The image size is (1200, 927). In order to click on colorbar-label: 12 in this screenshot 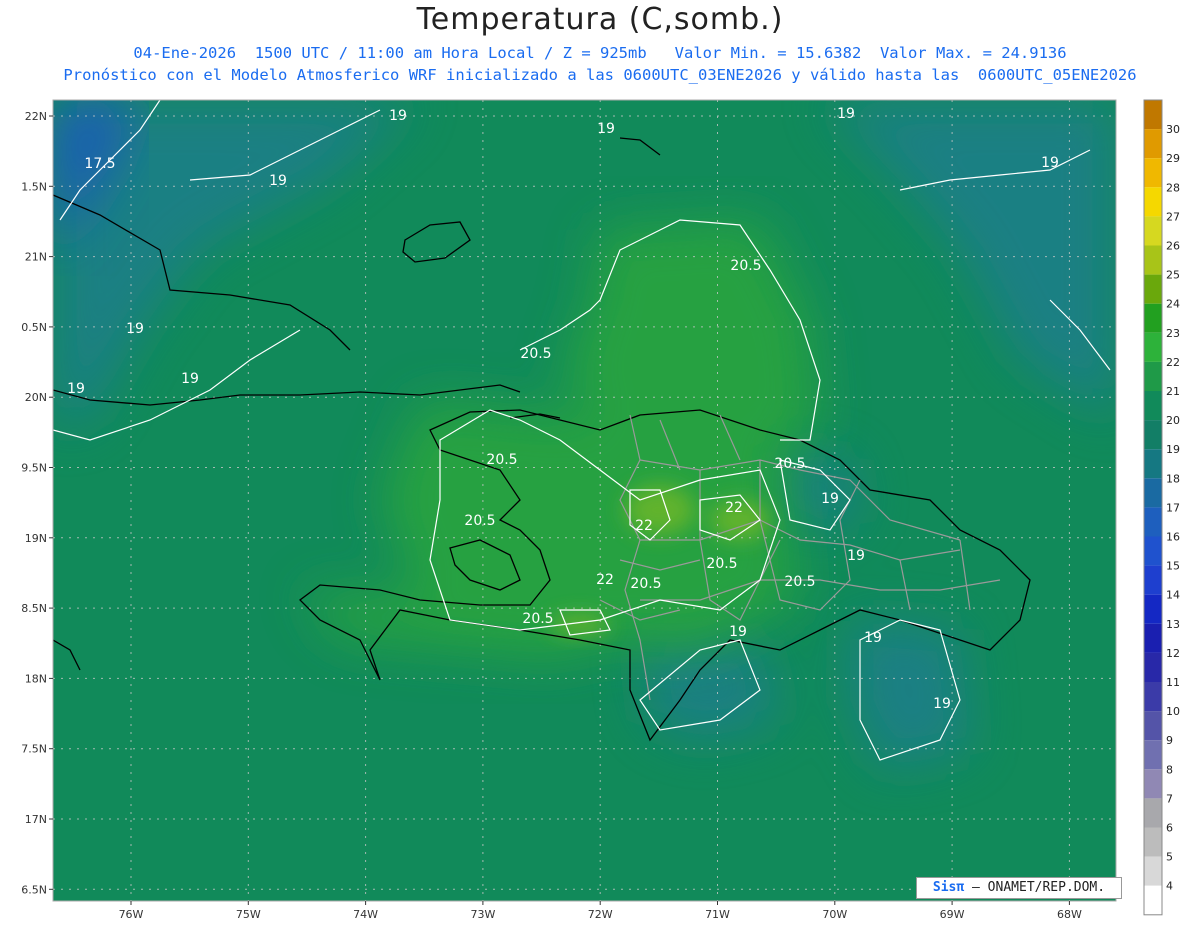, I will do `click(1173, 653)`.